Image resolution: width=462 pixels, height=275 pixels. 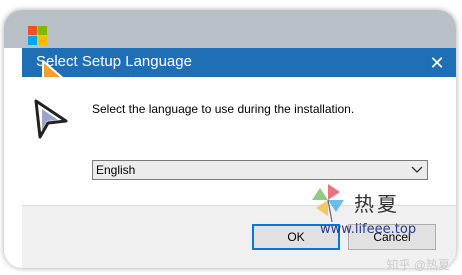 I want to click on windows-logo-icon, so click(x=38, y=36).